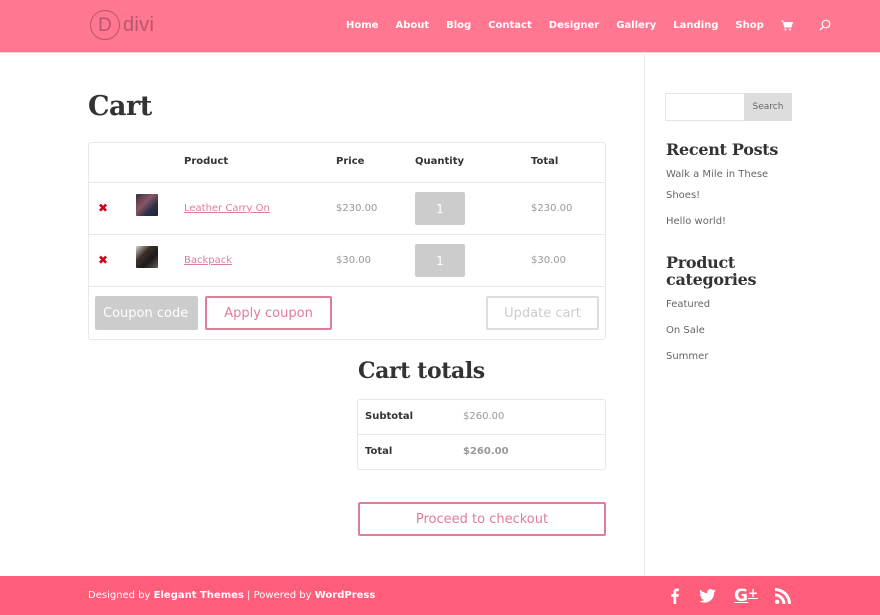 The height and width of the screenshot is (615, 880). I want to click on product-price: $30.00, so click(353, 260).